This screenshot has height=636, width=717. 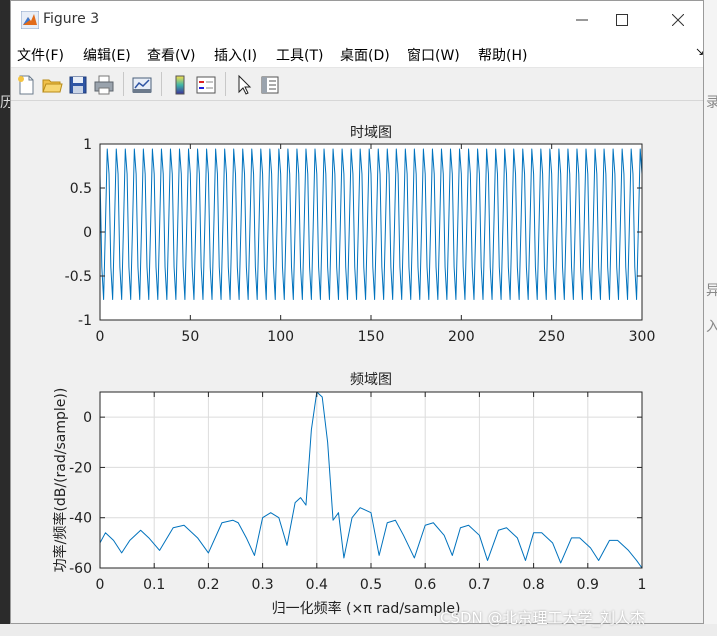 I want to click on y-tick-label: -20, so click(x=80, y=468).